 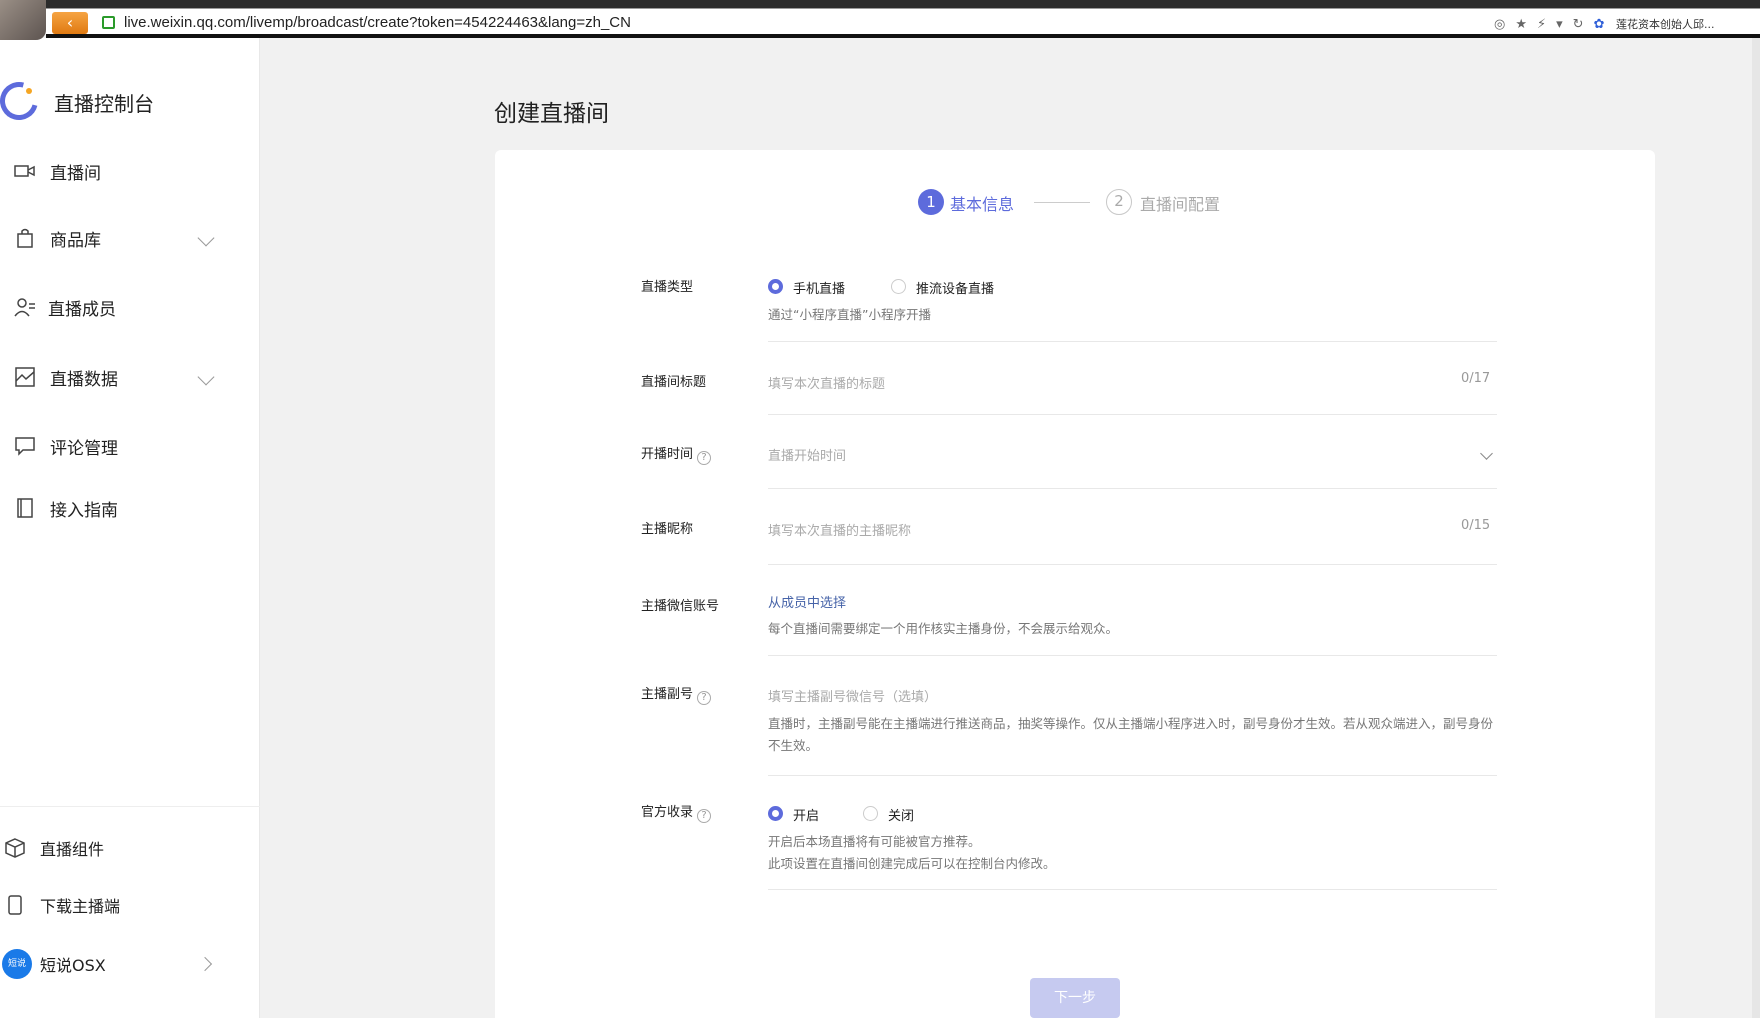 I want to click on wechat-account-label: 主播微信账号, so click(x=680, y=606).